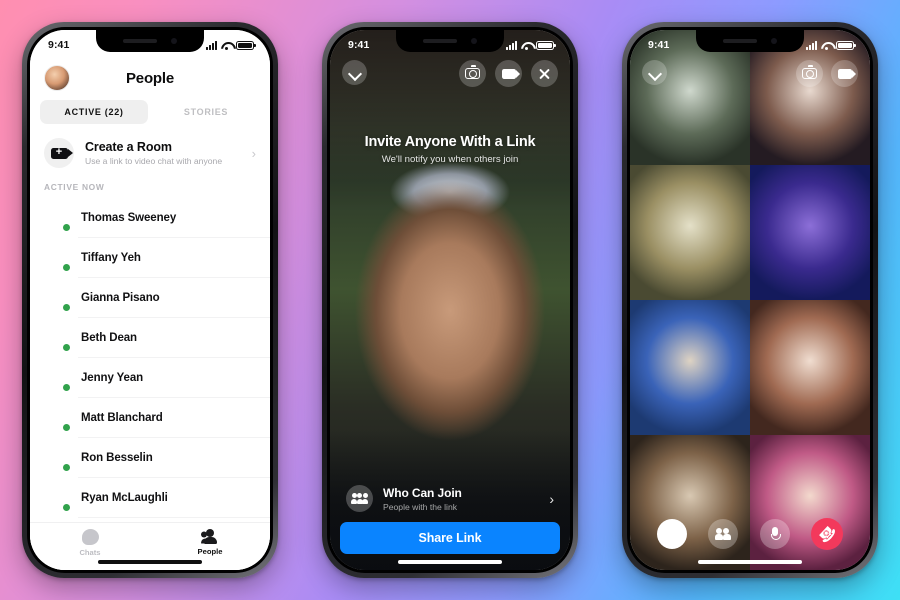 This screenshot has height=600, width=900. I want to click on person-name: Beth Dean, so click(109, 338).